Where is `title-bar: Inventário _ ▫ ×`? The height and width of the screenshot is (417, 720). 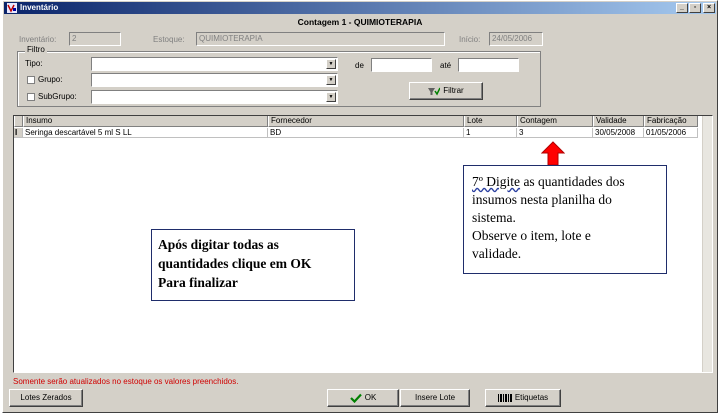 title-bar: Inventário _ ▫ × is located at coordinates (360, 8).